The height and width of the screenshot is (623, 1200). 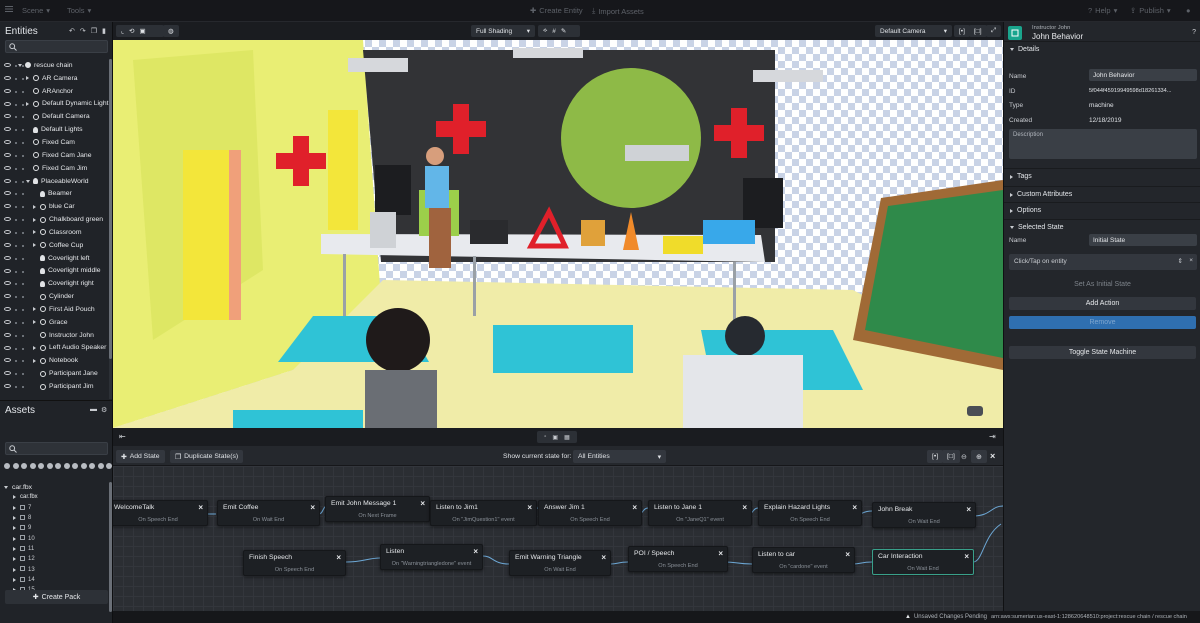 I want to click on close-graph-icon: ×, so click(x=992, y=456).